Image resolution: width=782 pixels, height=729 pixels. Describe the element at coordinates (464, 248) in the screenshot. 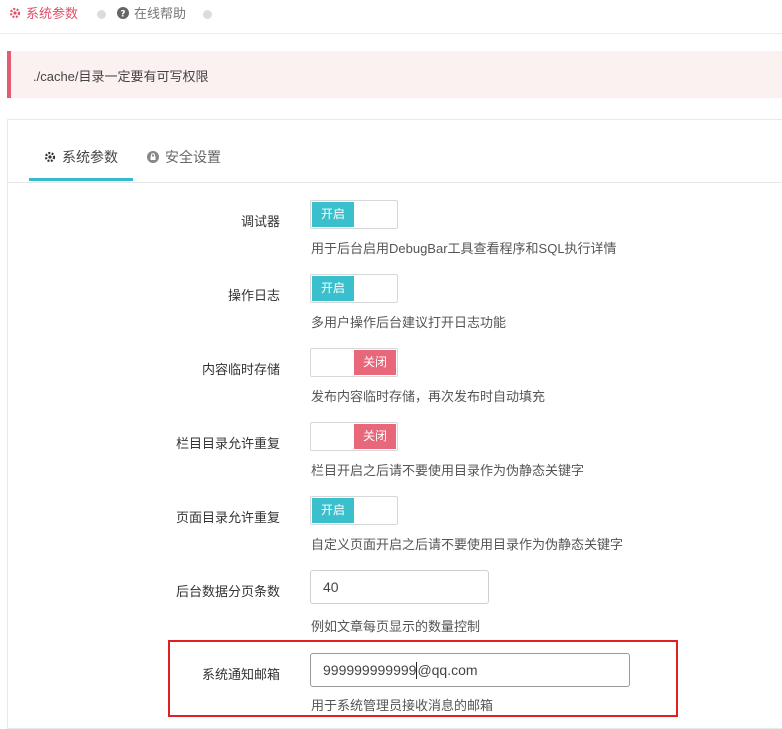

I see `setting-hint-debugger: 用于后台启用DebugBar工具查看程序和SQL执行详情` at that location.